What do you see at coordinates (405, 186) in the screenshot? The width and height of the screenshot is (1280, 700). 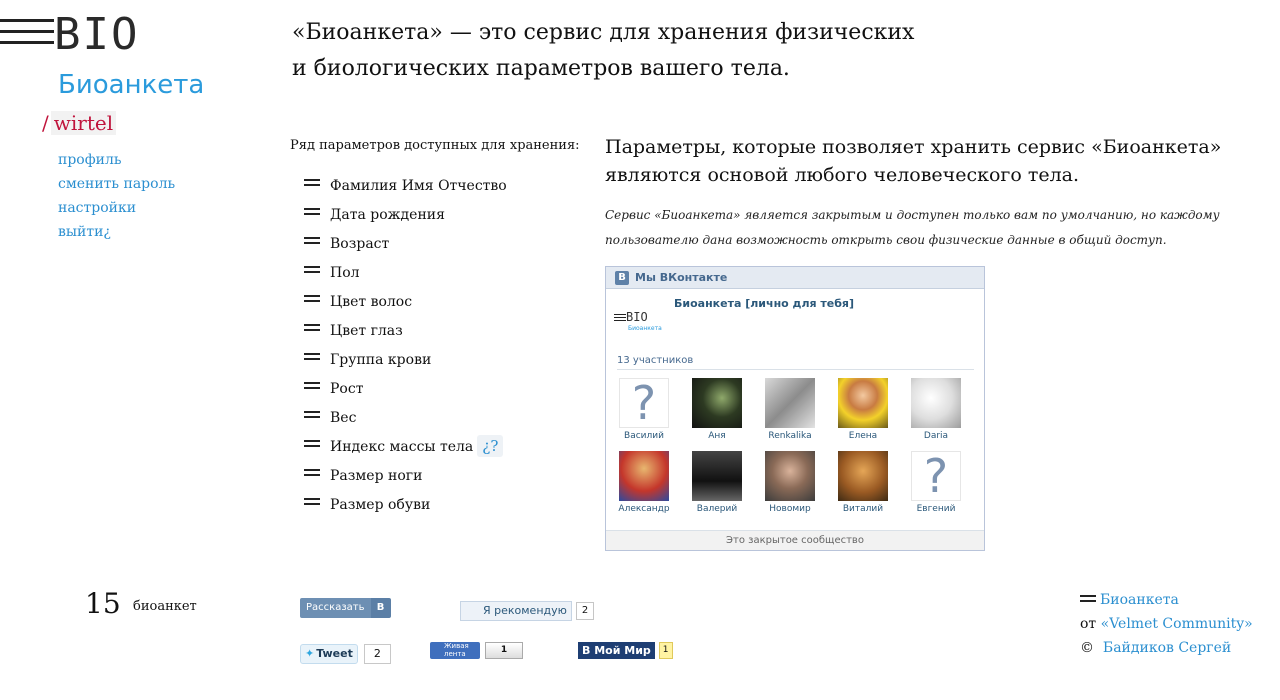 I see `list-item: Фамилия Имя Отчество` at bounding box center [405, 186].